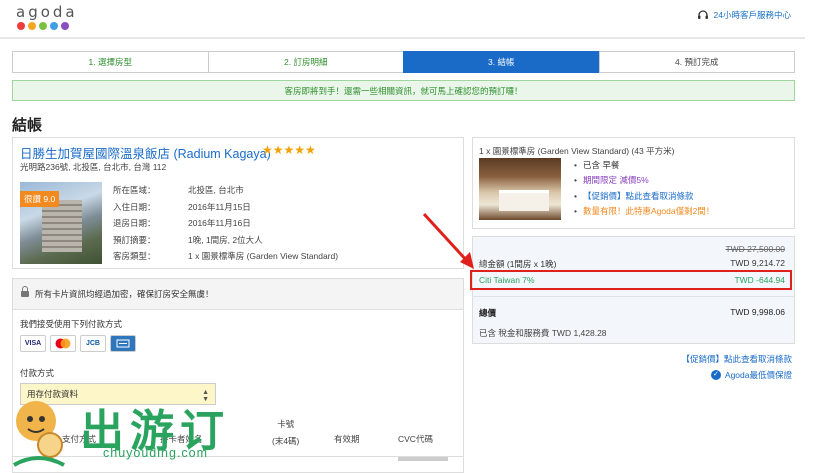 The width and height of the screenshot is (821, 473). What do you see at coordinates (47, 12) in the screenshot?
I see `agoda-logo: agoda` at bounding box center [47, 12].